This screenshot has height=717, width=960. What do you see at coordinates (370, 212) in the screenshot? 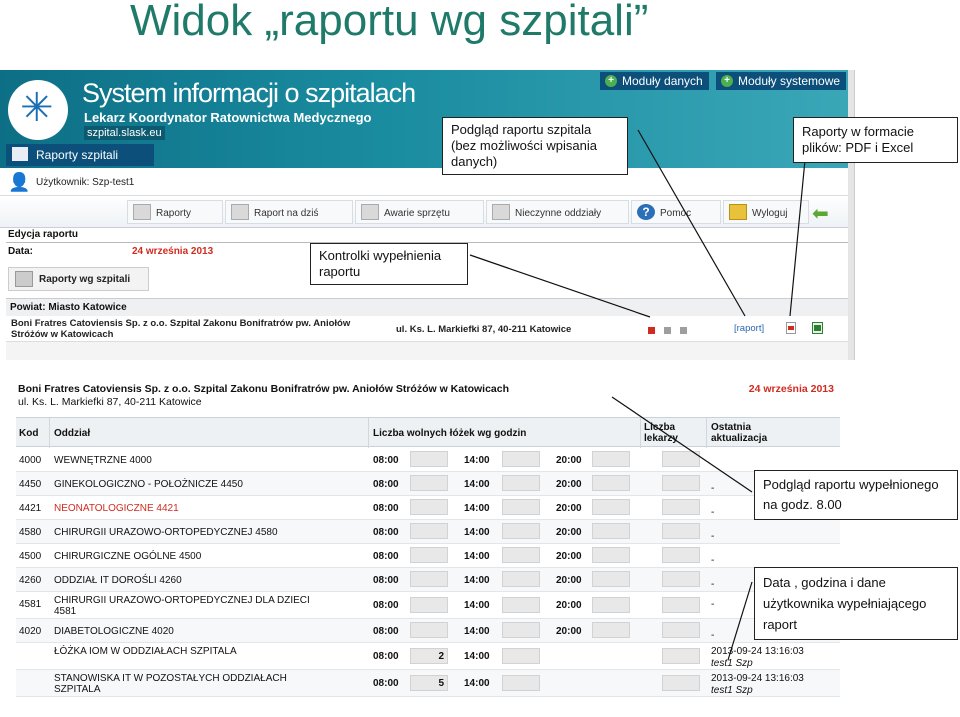
I see `equipment-icon` at bounding box center [370, 212].